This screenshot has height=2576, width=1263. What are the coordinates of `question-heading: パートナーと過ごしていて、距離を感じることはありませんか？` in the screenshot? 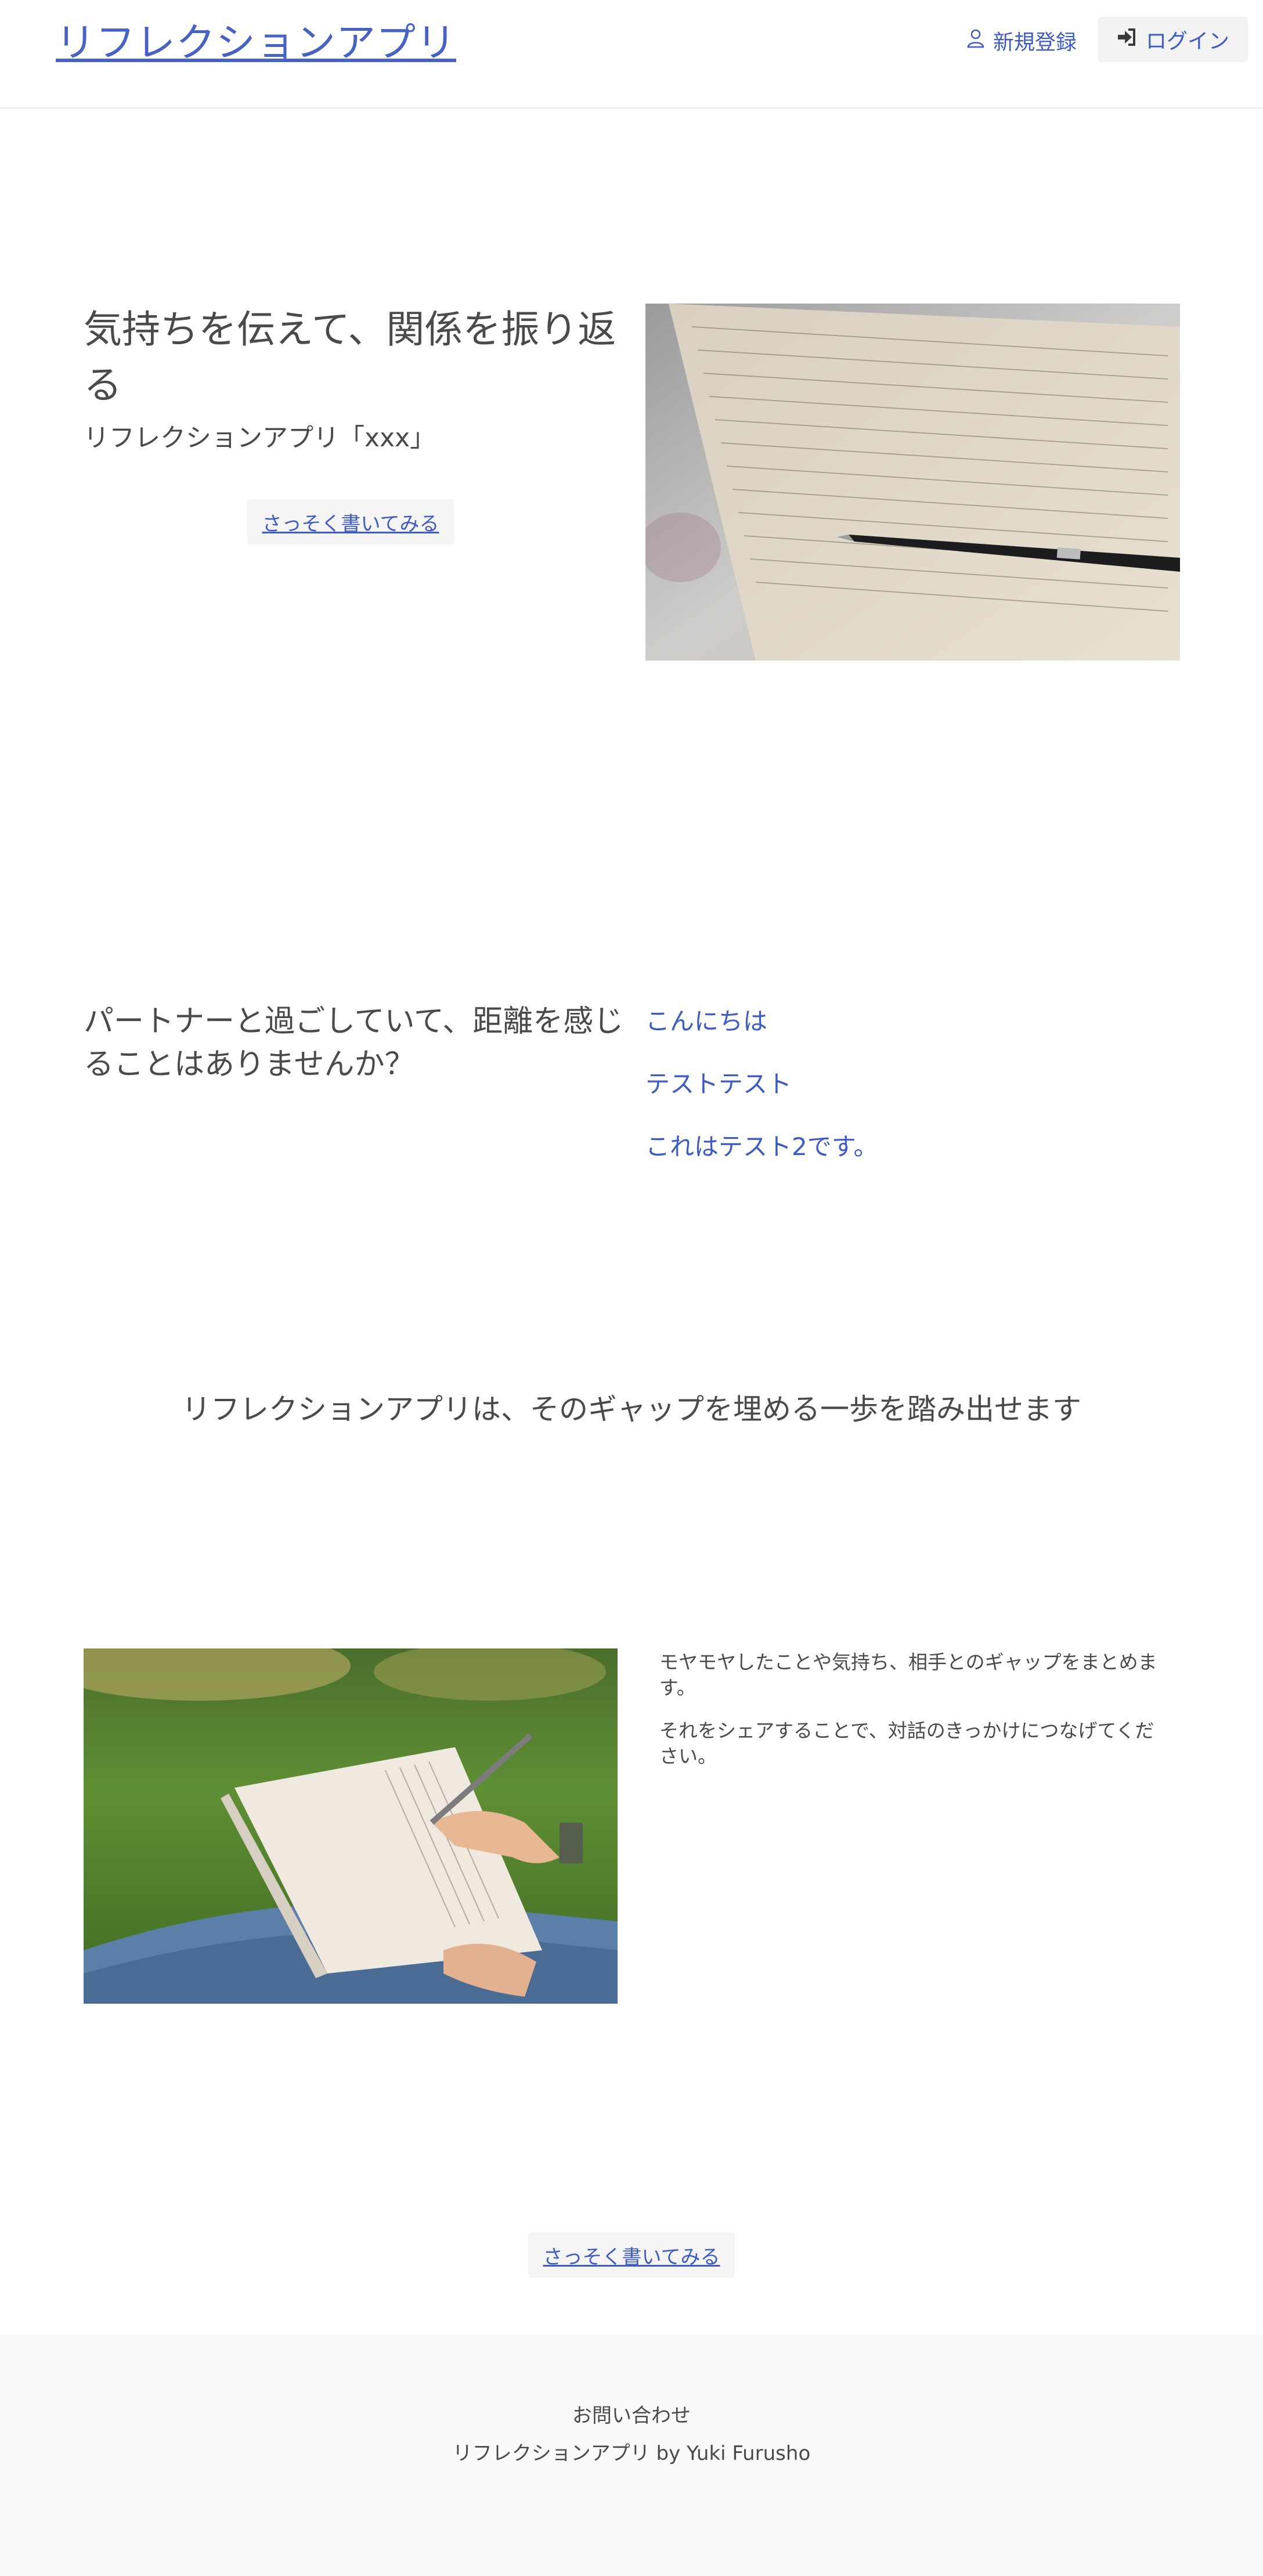 It's located at (354, 1043).